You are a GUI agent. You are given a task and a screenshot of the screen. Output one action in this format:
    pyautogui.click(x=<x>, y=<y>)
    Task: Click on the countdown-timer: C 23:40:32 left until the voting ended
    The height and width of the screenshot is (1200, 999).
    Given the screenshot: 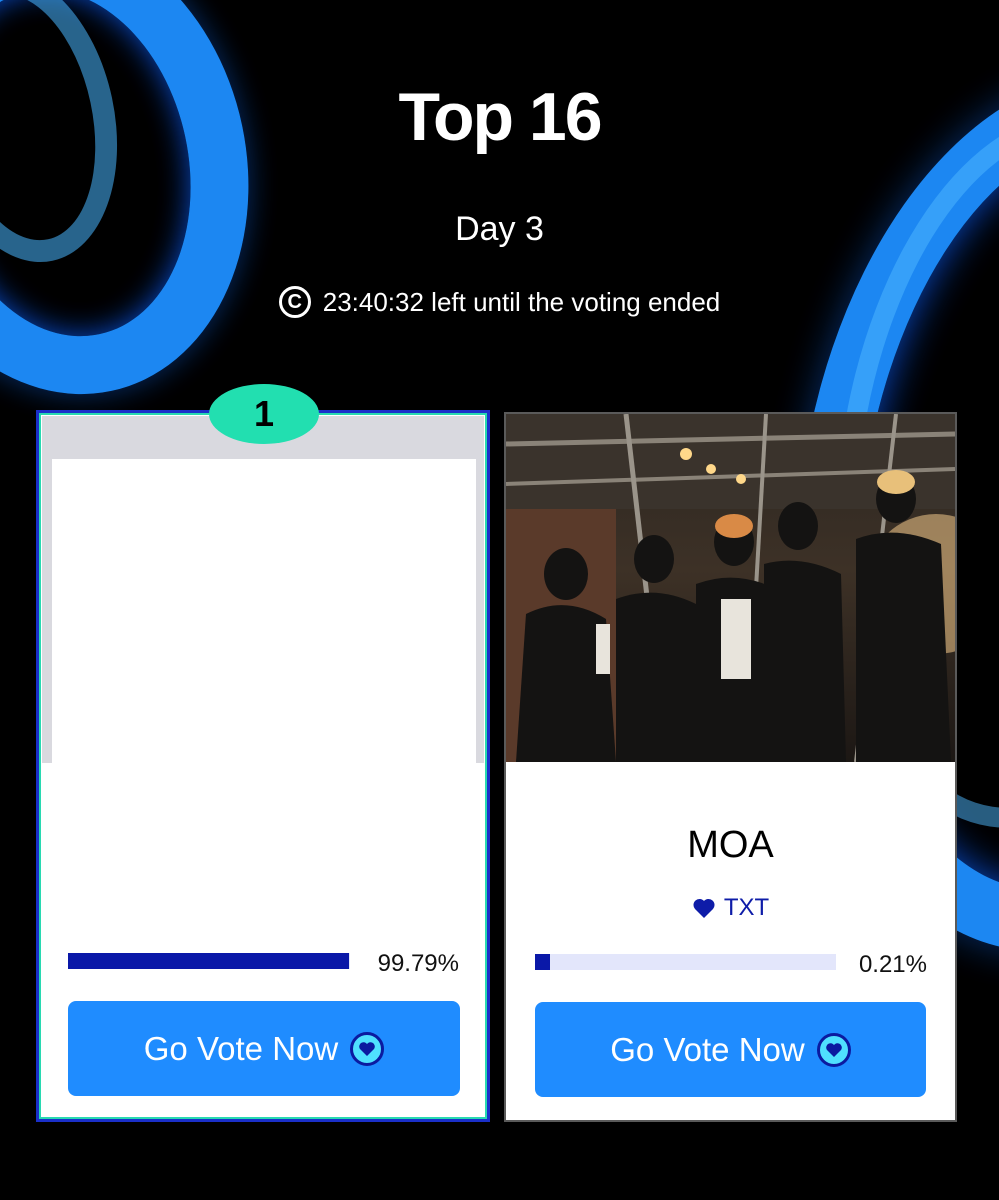 What is the action you would take?
    pyautogui.click(x=499, y=302)
    